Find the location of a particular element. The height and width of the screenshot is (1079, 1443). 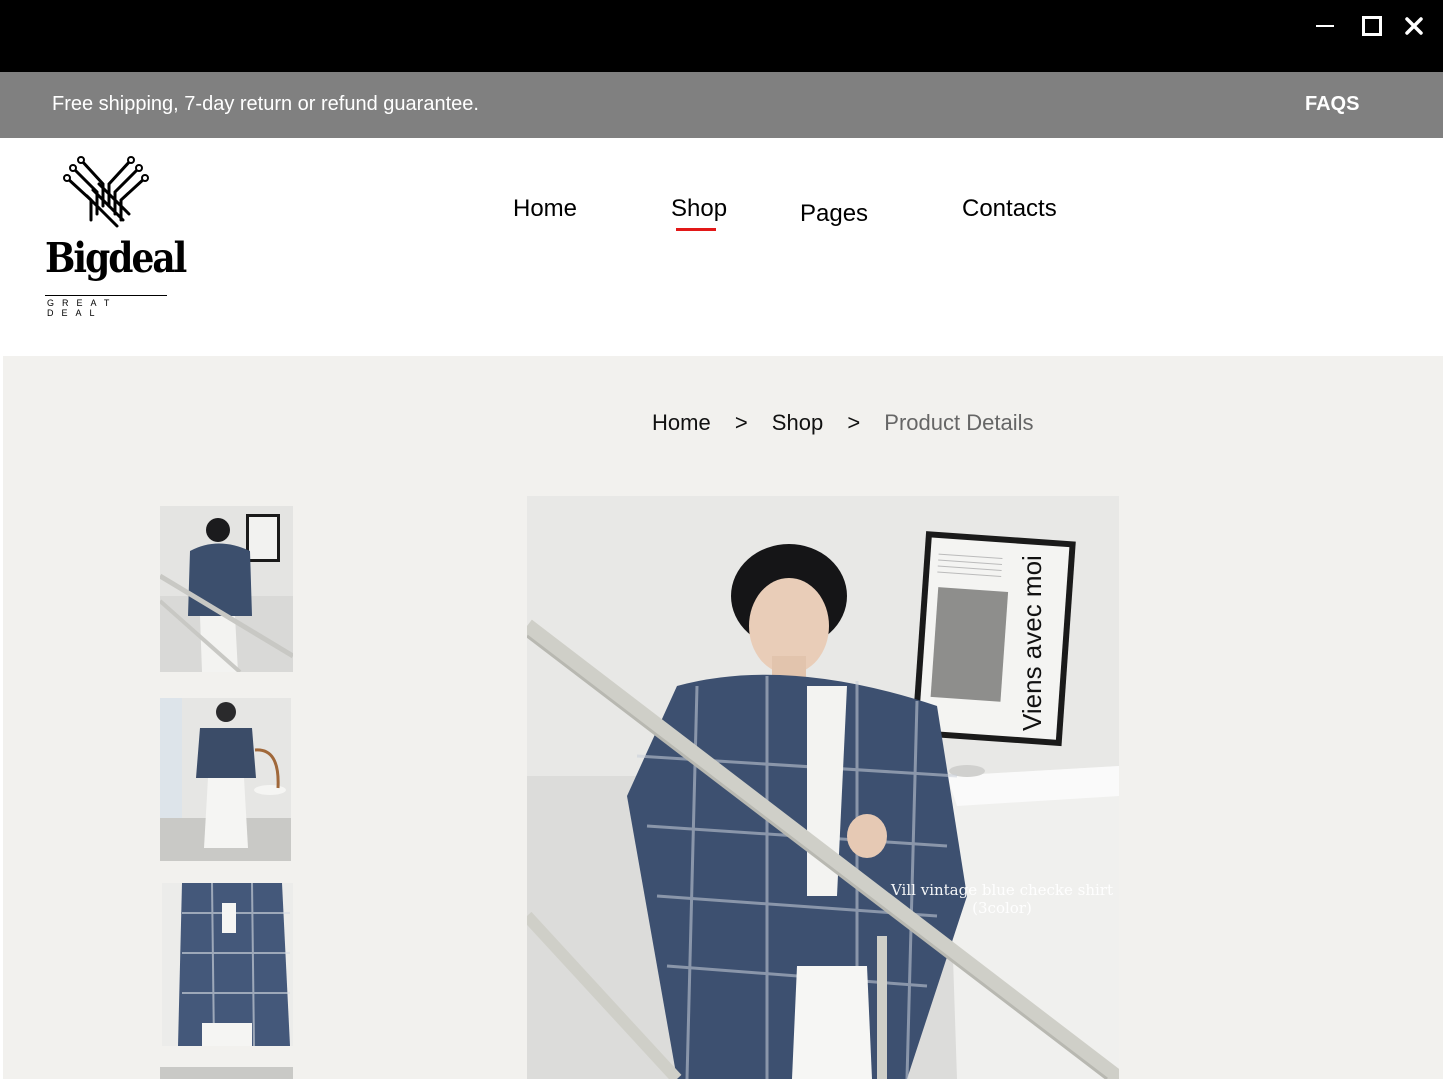

site-logo: Bigdeal GREAT DEAL is located at coordinates (115, 236).